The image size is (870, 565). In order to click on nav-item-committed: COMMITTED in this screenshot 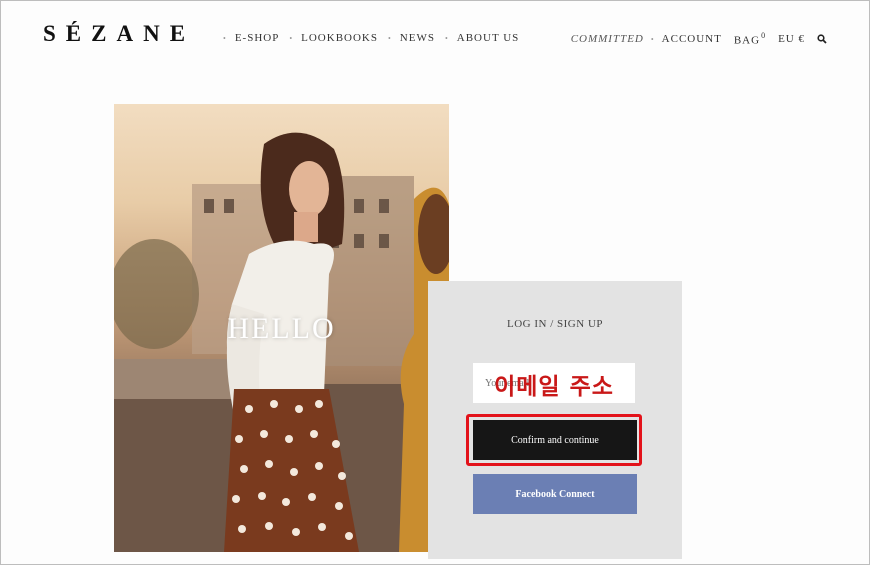, I will do `click(607, 39)`.